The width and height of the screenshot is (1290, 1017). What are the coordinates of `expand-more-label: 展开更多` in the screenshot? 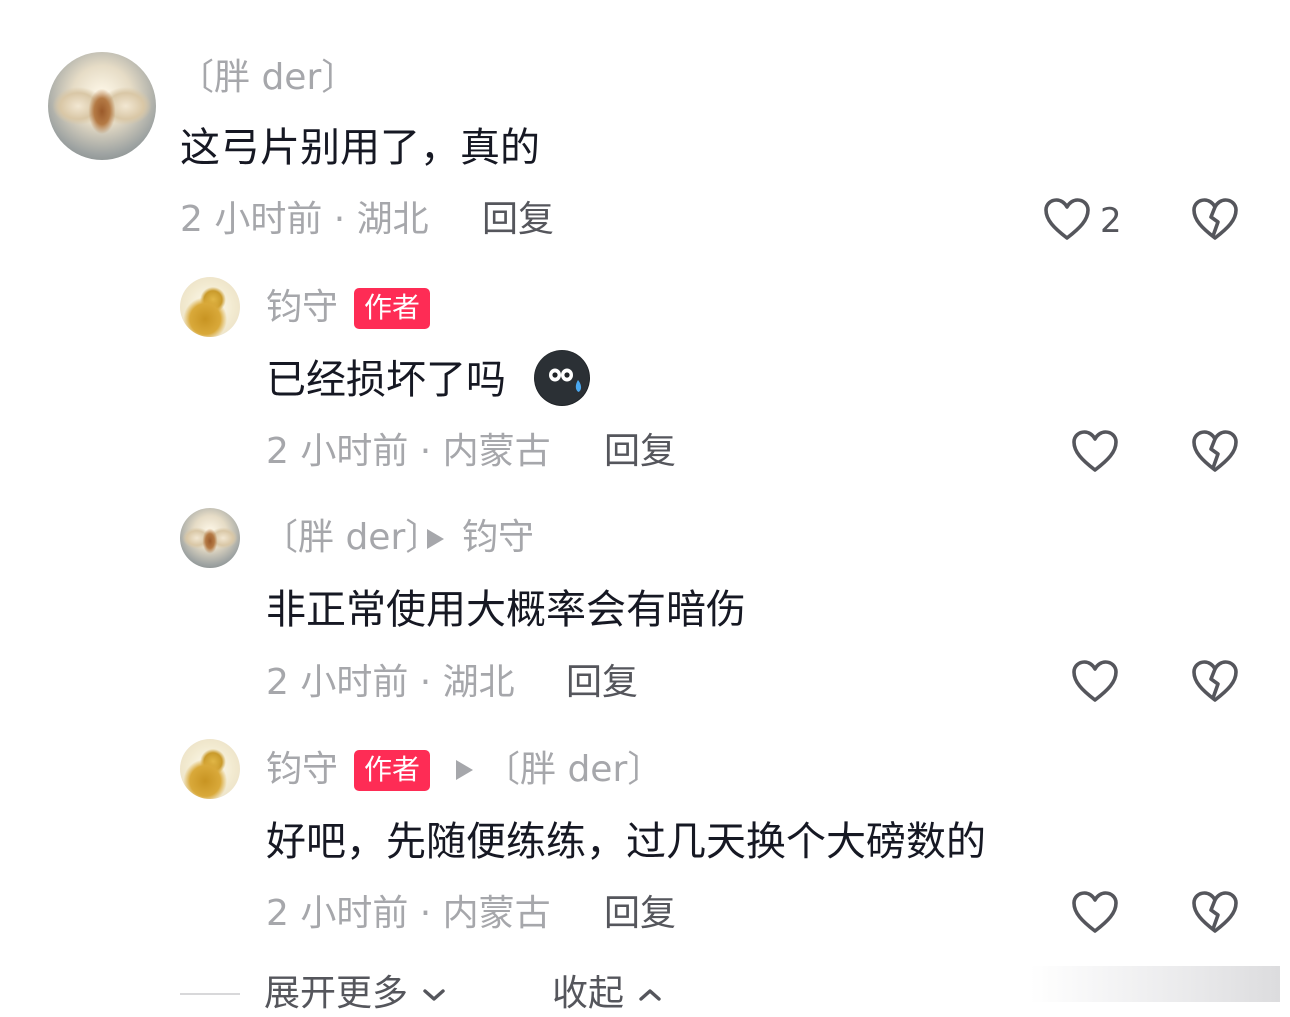 It's located at (336, 993).